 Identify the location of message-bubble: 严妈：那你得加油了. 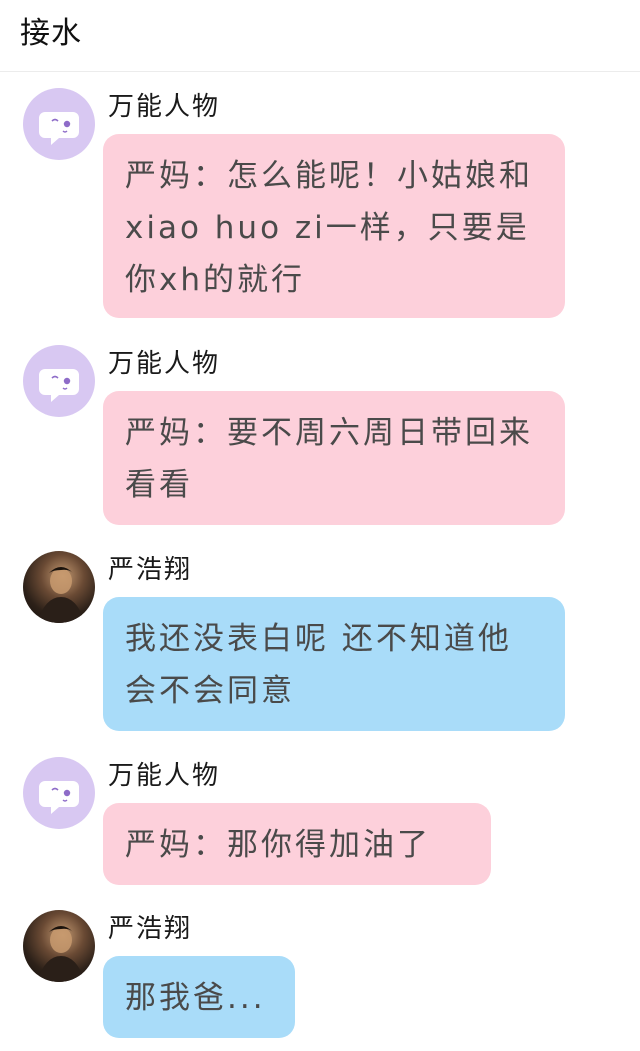
(297, 844).